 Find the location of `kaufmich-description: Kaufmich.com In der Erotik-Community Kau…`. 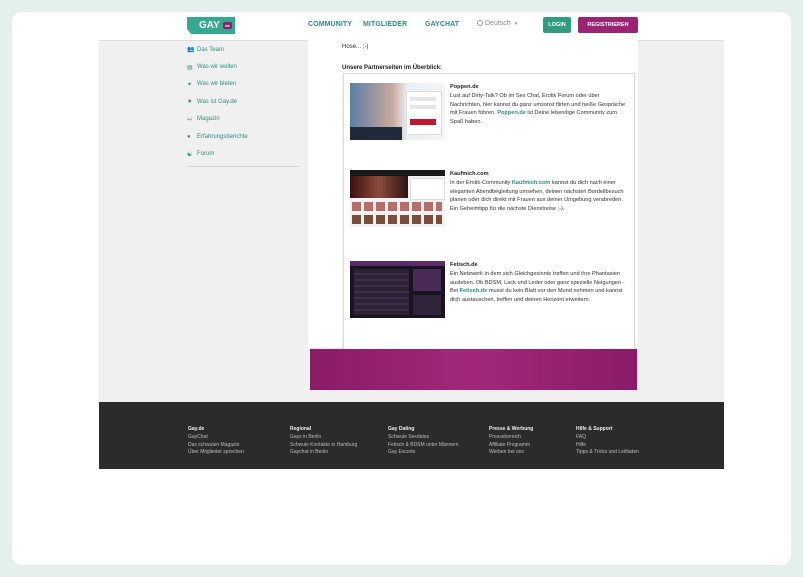

kaufmich-description: Kaufmich.com In der Erotik-Community Kau… is located at coordinates (540, 192).